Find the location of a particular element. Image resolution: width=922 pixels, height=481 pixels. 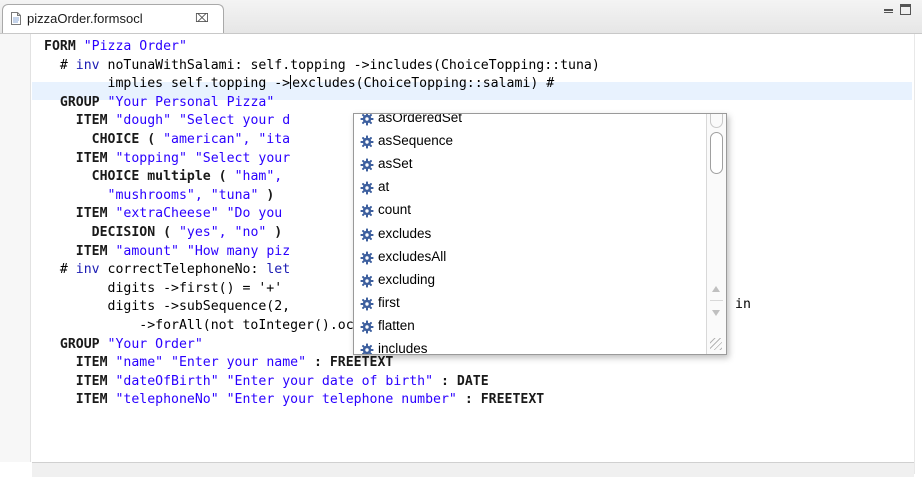

proposal-item: excludesAll is located at coordinates (530, 257).